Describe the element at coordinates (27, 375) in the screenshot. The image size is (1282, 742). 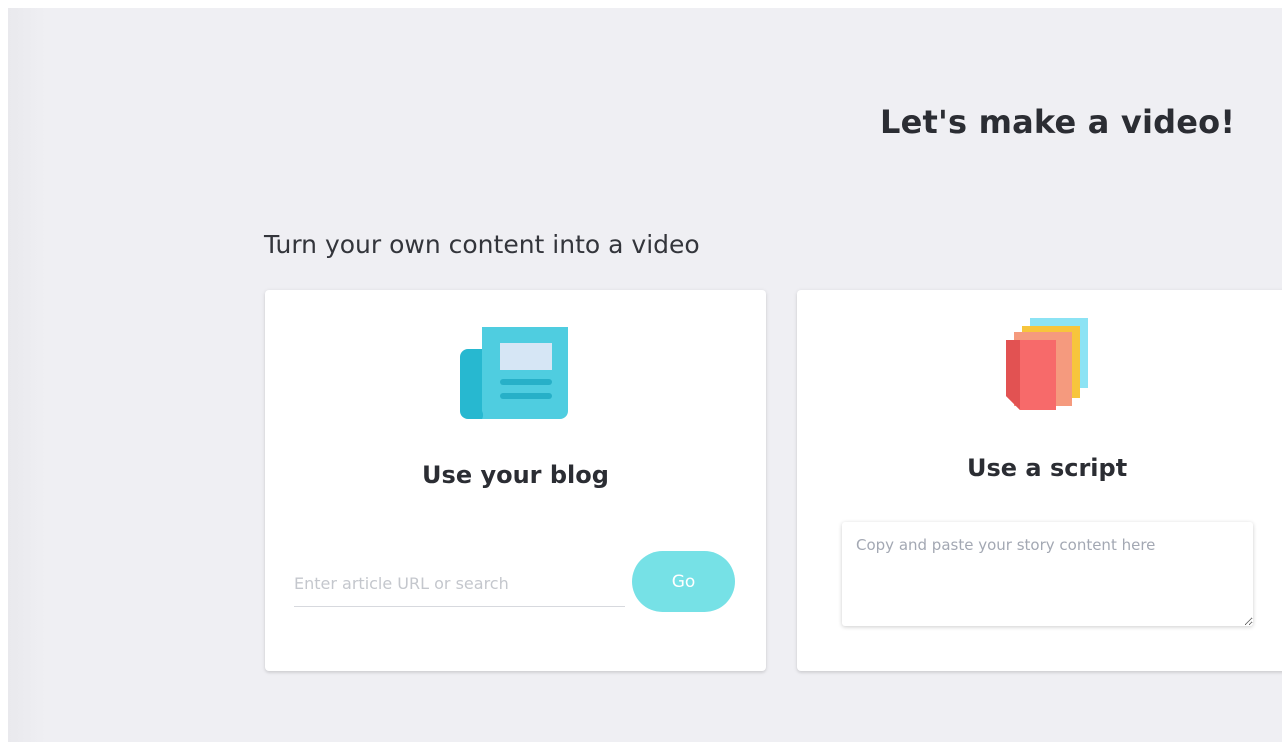
I see `left-shade` at that location.